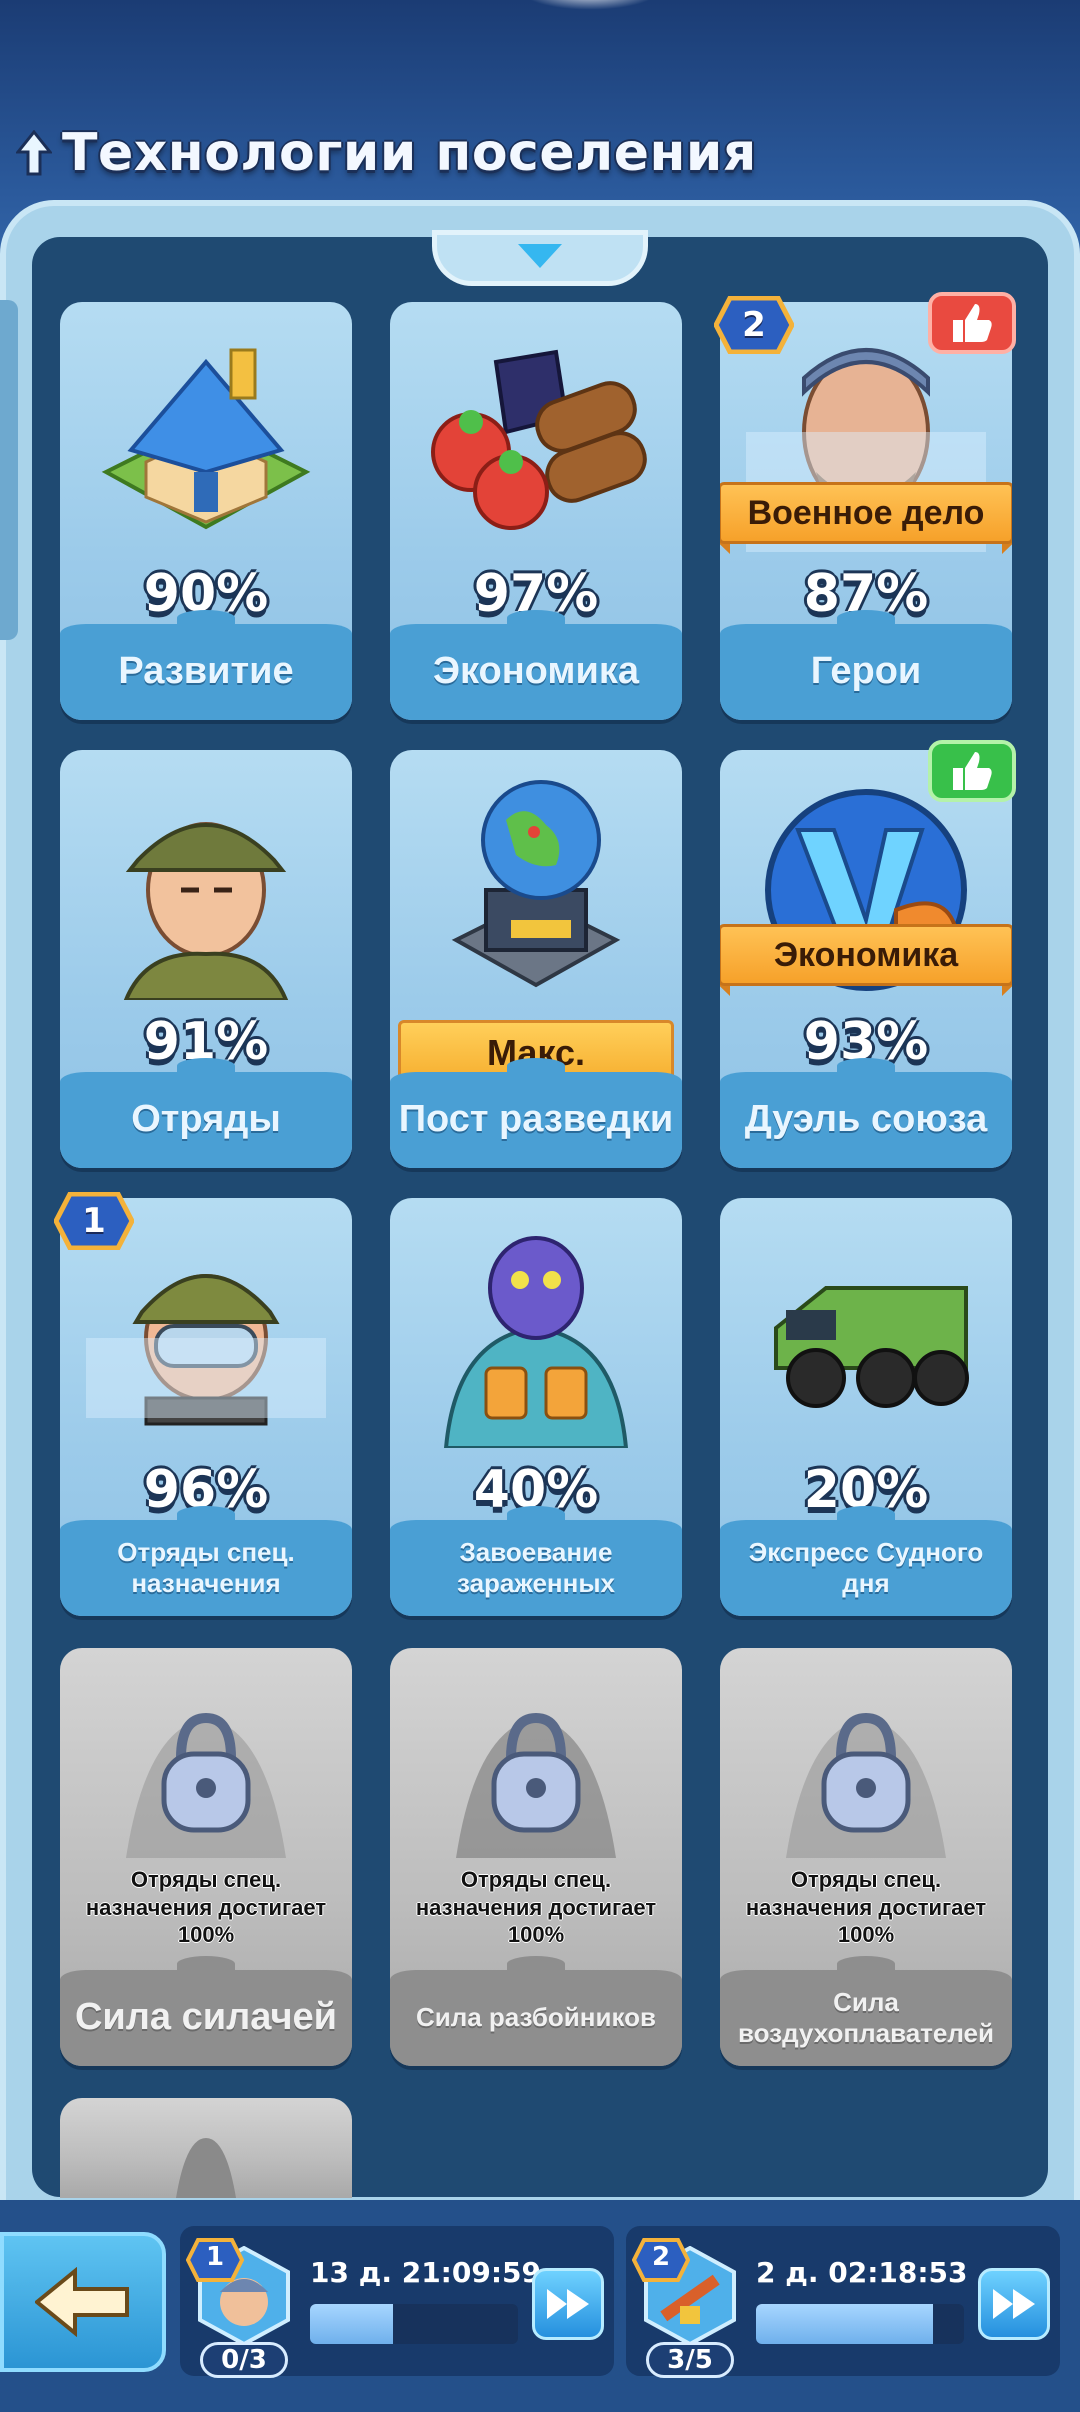 The height and width of the screenshot is (2412, 1080). What do you see at coordinates (690, 2360) in the screenshot?
I see `queue-count: 3/5` at bounding box center [690, 2360].